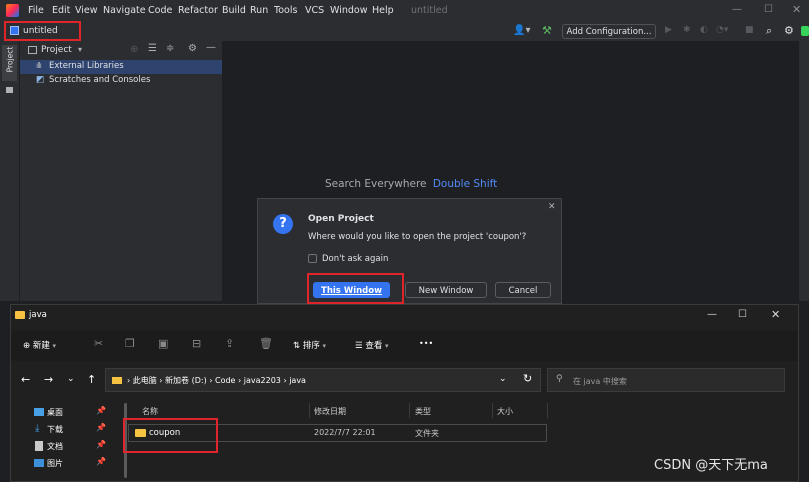 This screenshot has width=809, height=482. I want to click on delete-icon: 🗑, so click(266, 343).